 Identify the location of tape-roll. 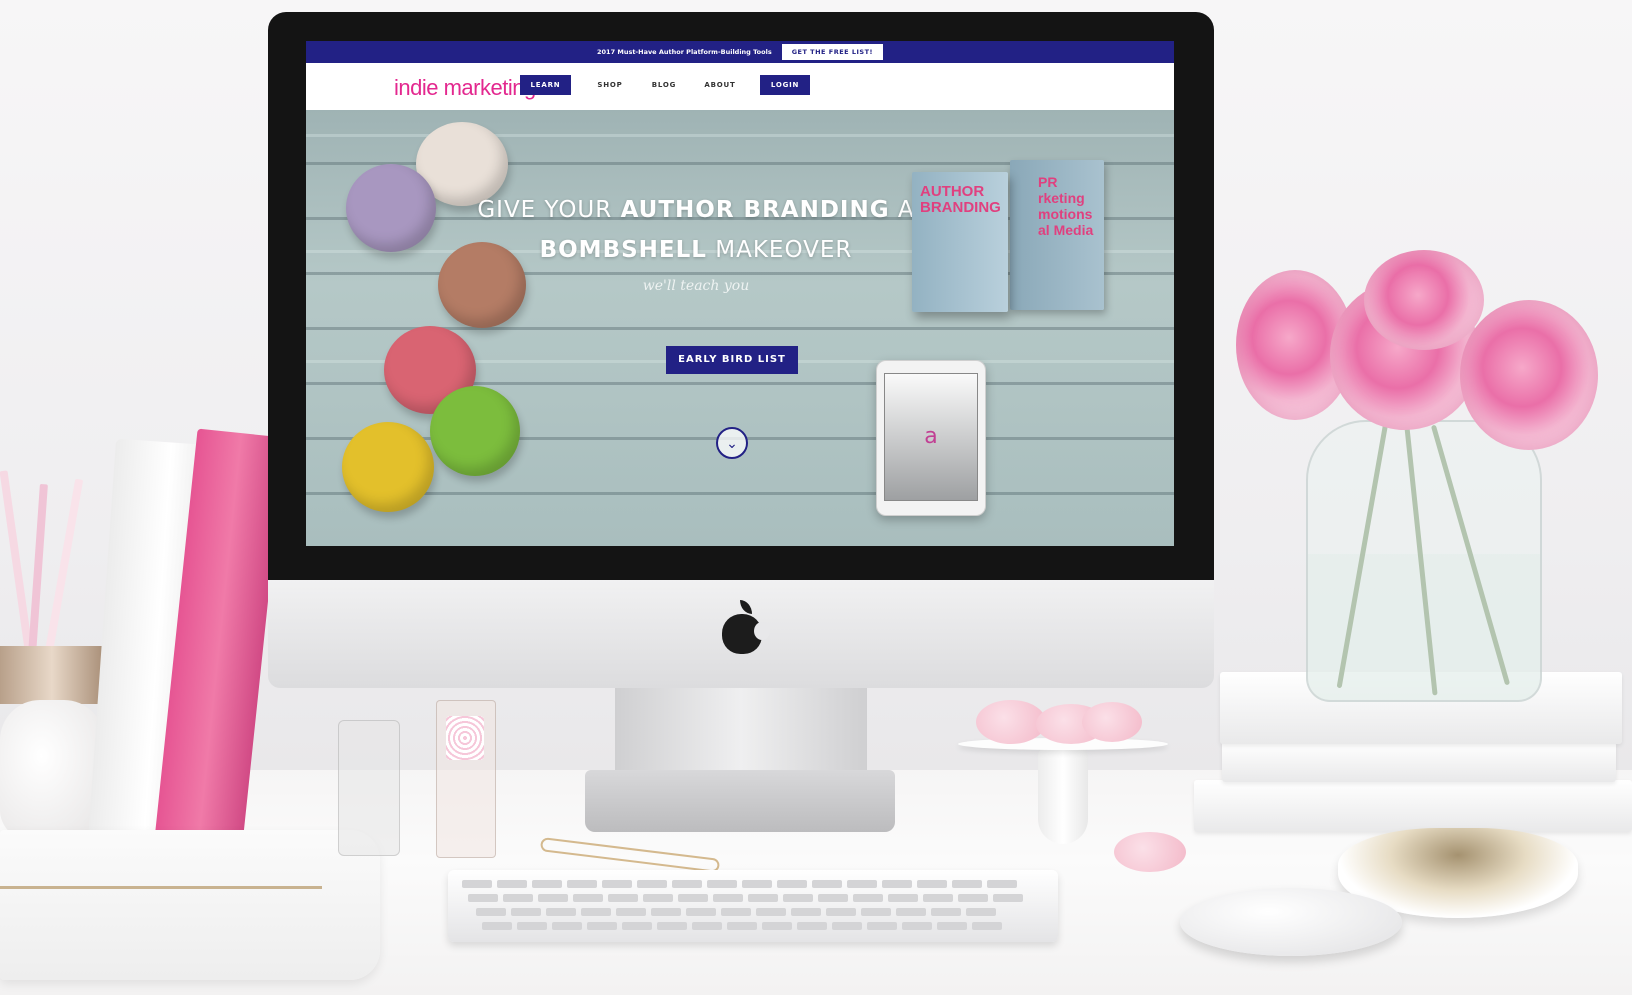
(465, 738).